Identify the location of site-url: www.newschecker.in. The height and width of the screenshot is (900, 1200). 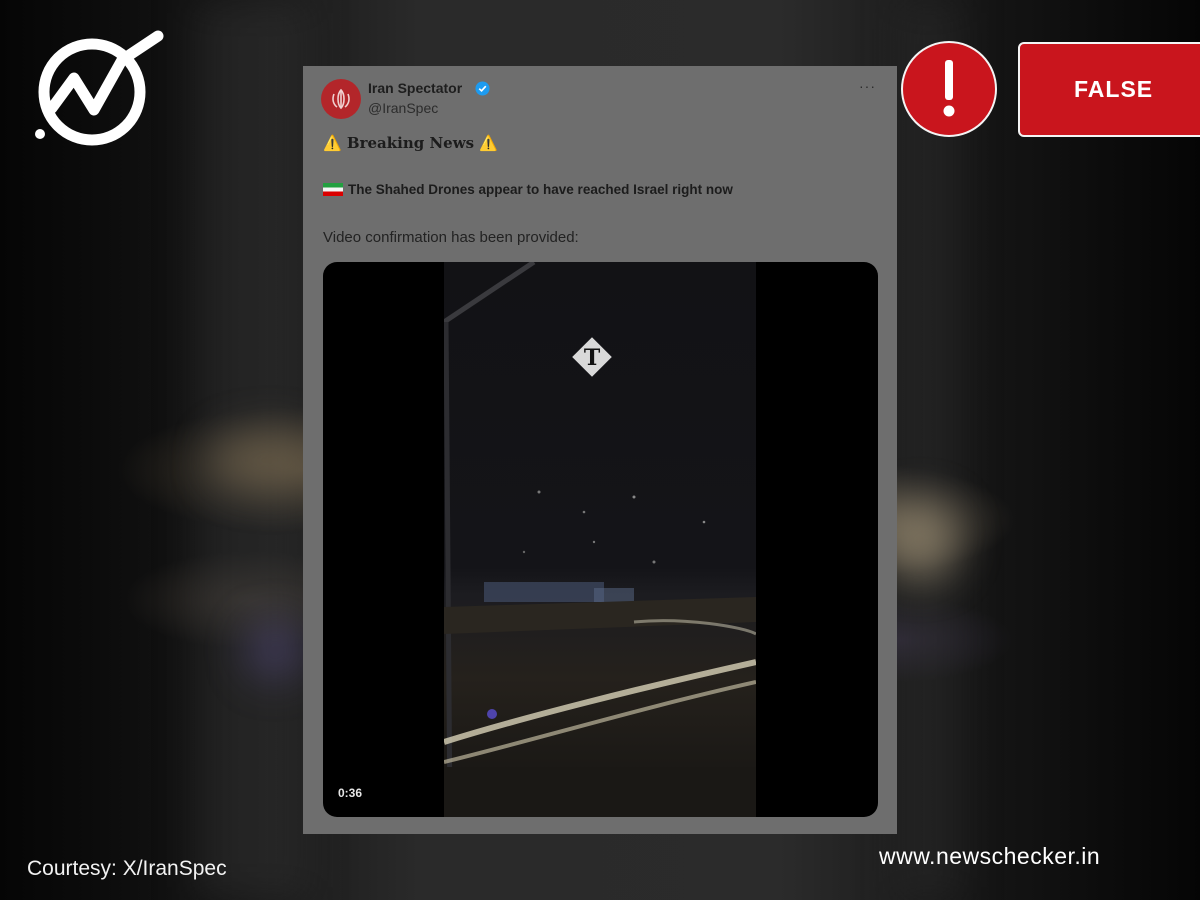
(990, 856).